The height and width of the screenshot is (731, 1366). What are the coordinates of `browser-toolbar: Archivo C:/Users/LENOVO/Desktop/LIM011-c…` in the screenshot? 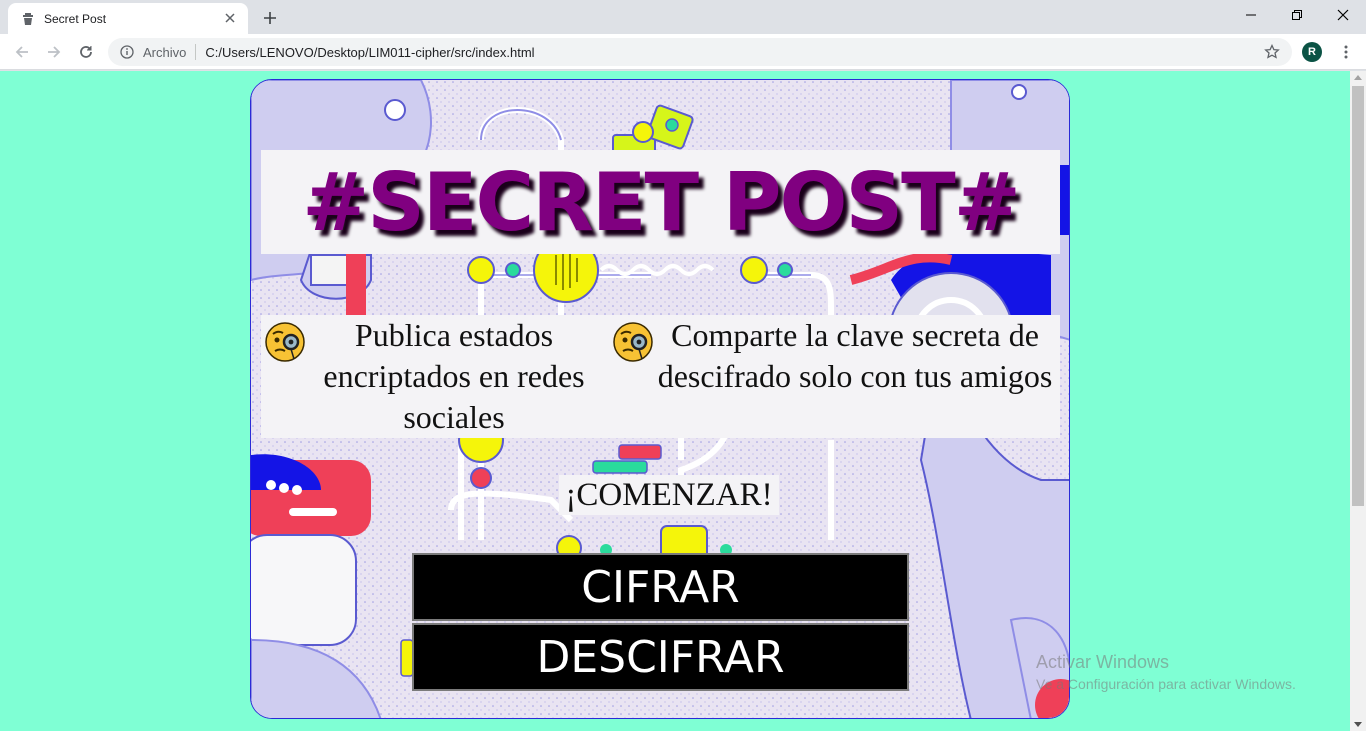 It's located at (683, 52).